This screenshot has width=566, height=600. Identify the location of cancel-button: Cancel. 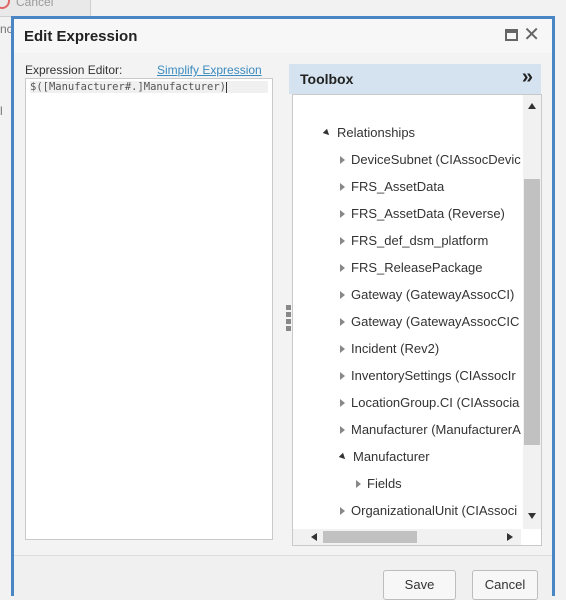
(505, 585).